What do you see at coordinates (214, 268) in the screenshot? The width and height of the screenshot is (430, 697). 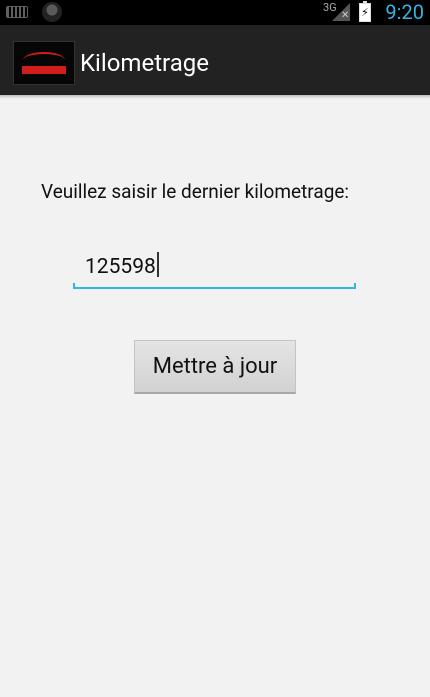 I see `km-input-field: 125598` at bounding box center [214, 268].